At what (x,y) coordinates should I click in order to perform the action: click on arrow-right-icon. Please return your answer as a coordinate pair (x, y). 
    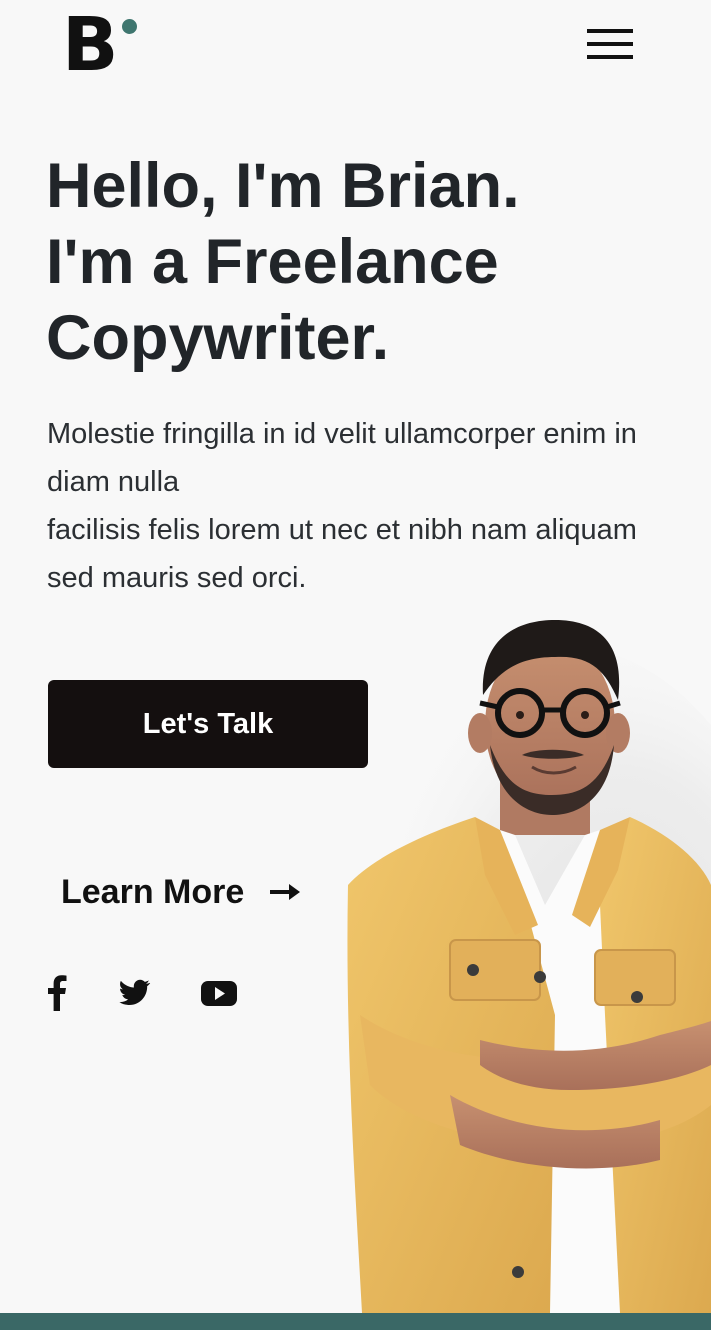
    Looking at the image, I should click on (285, 892).